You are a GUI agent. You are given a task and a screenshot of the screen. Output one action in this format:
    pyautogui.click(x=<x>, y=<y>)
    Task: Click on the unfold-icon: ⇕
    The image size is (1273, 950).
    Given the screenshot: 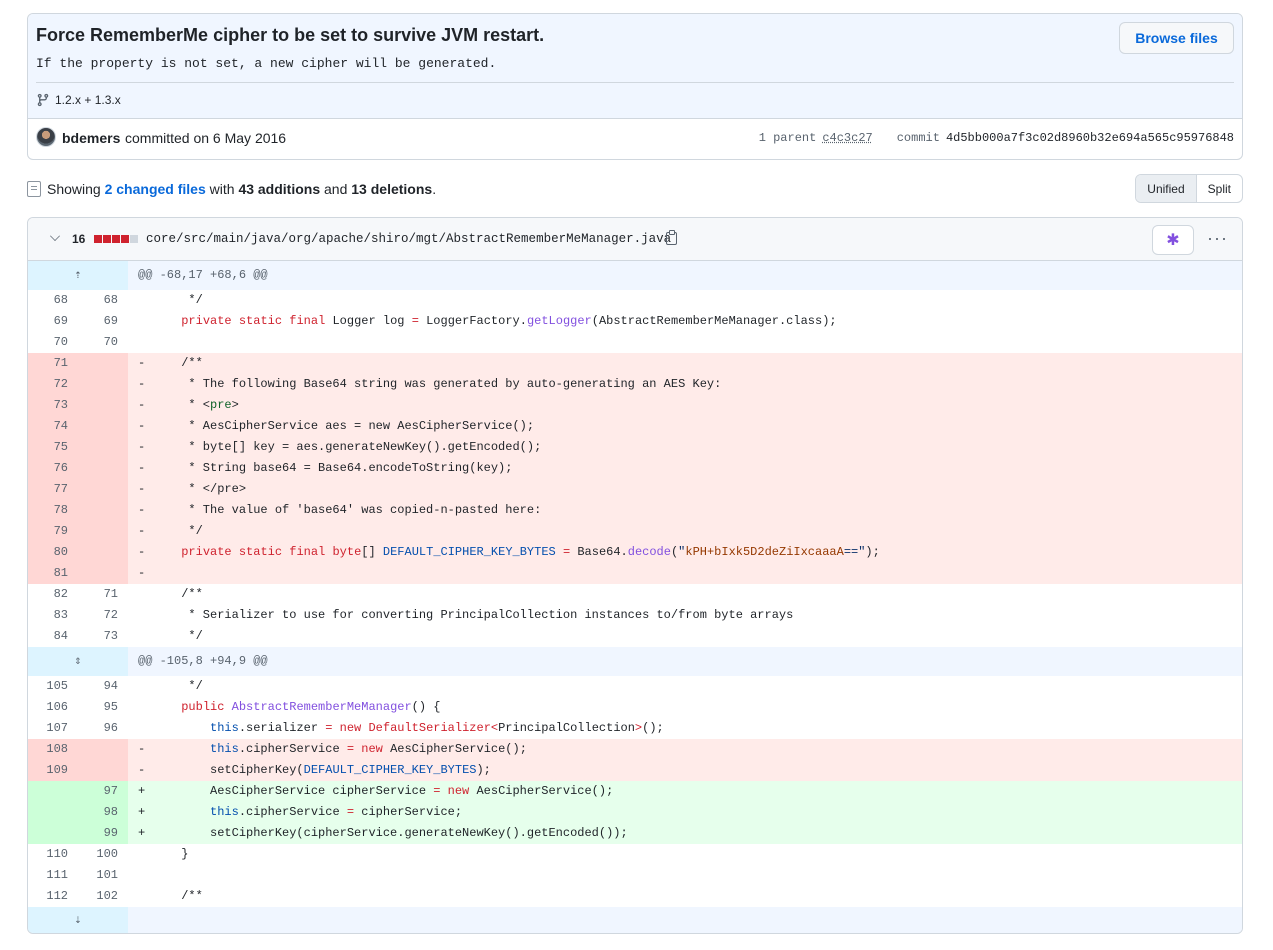 What is the action you would take?
    pyautogui.click(x=78, y=661)
    